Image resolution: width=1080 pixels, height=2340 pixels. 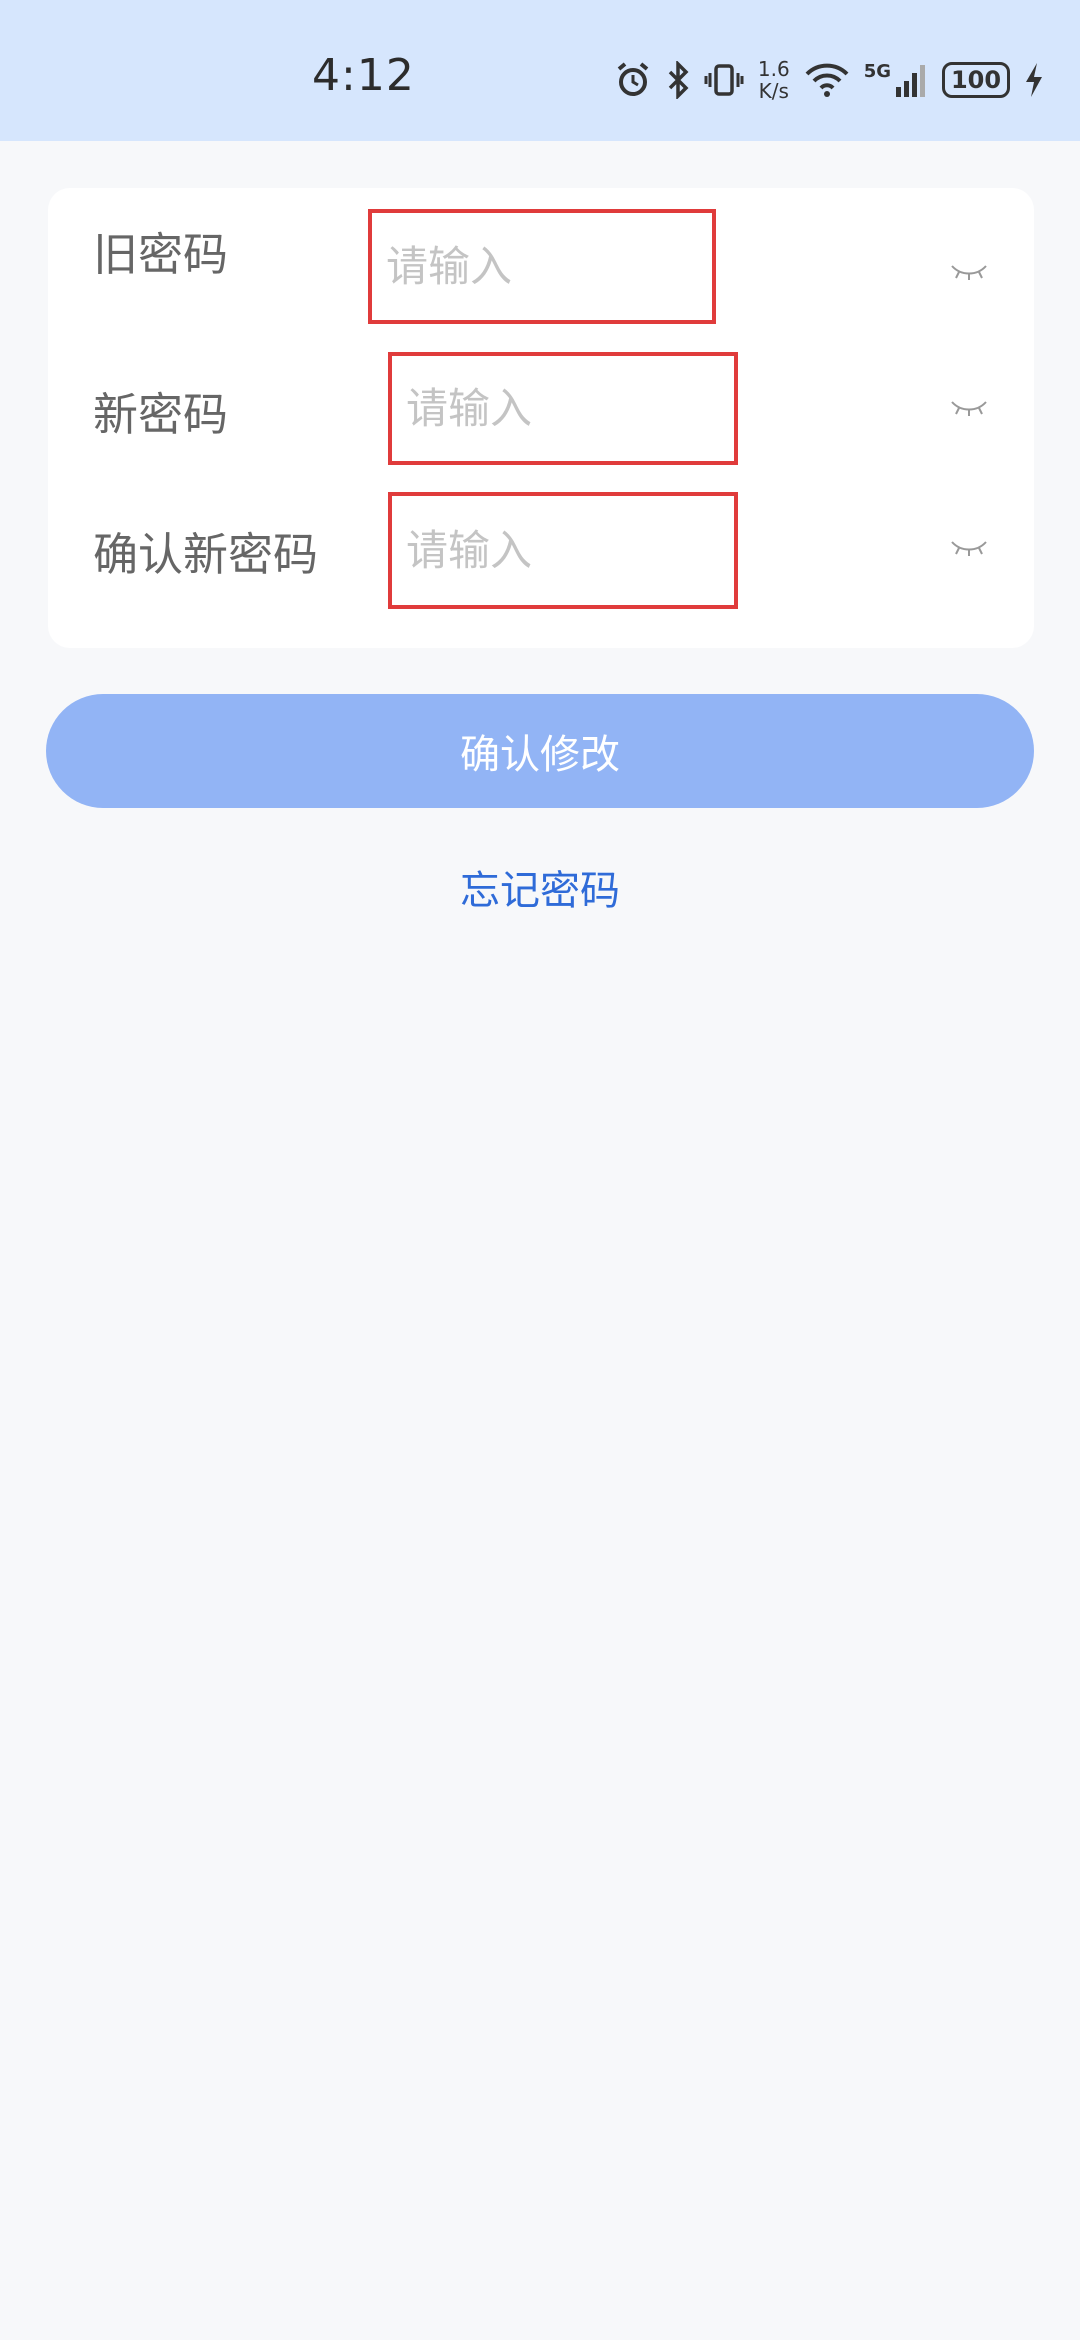 What do you see at coordinates (773, 91) in the screenshot?
I see `network-speed-unit: K/s` at bounding box center [773, 91].